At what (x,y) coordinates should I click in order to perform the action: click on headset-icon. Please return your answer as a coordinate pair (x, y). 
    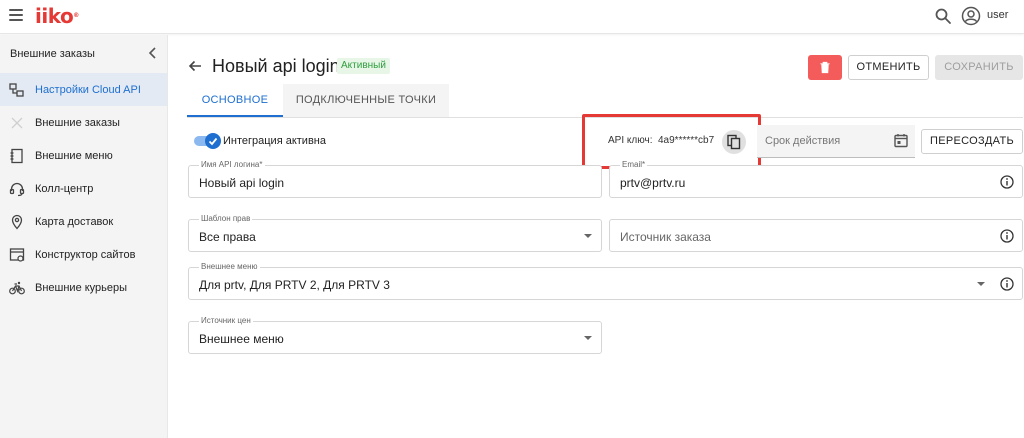
    Looking at the image, I should click on (17, 189).